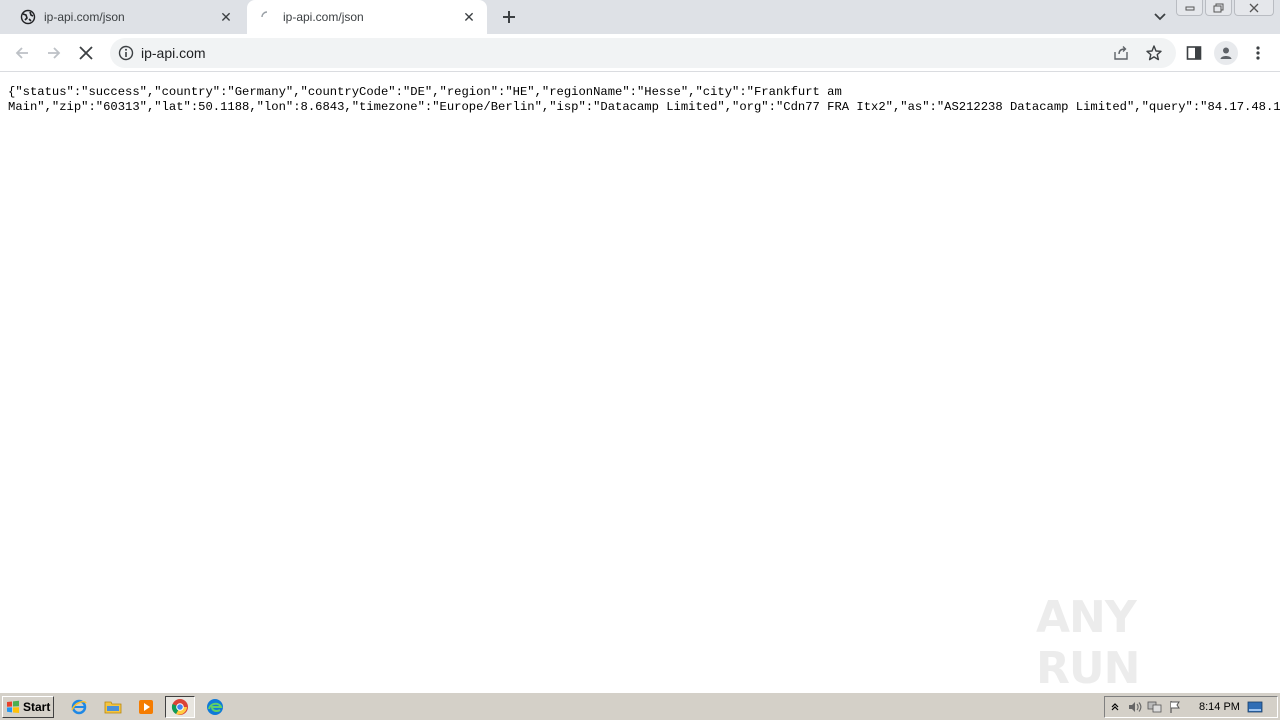 The image size is (1280, 720). I want to click on profile-avatar, so click(1226, 53).